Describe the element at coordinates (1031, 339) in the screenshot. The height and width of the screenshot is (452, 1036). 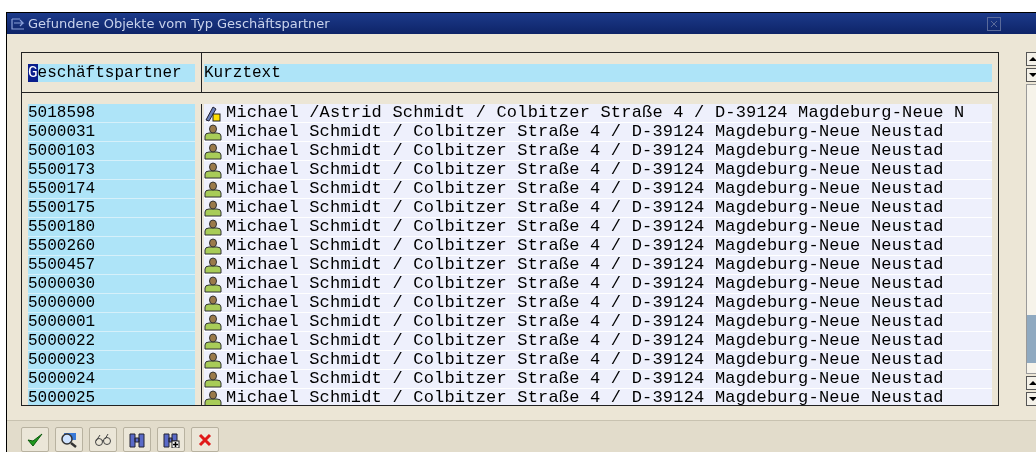
I see `scroll-thumb` at that location.